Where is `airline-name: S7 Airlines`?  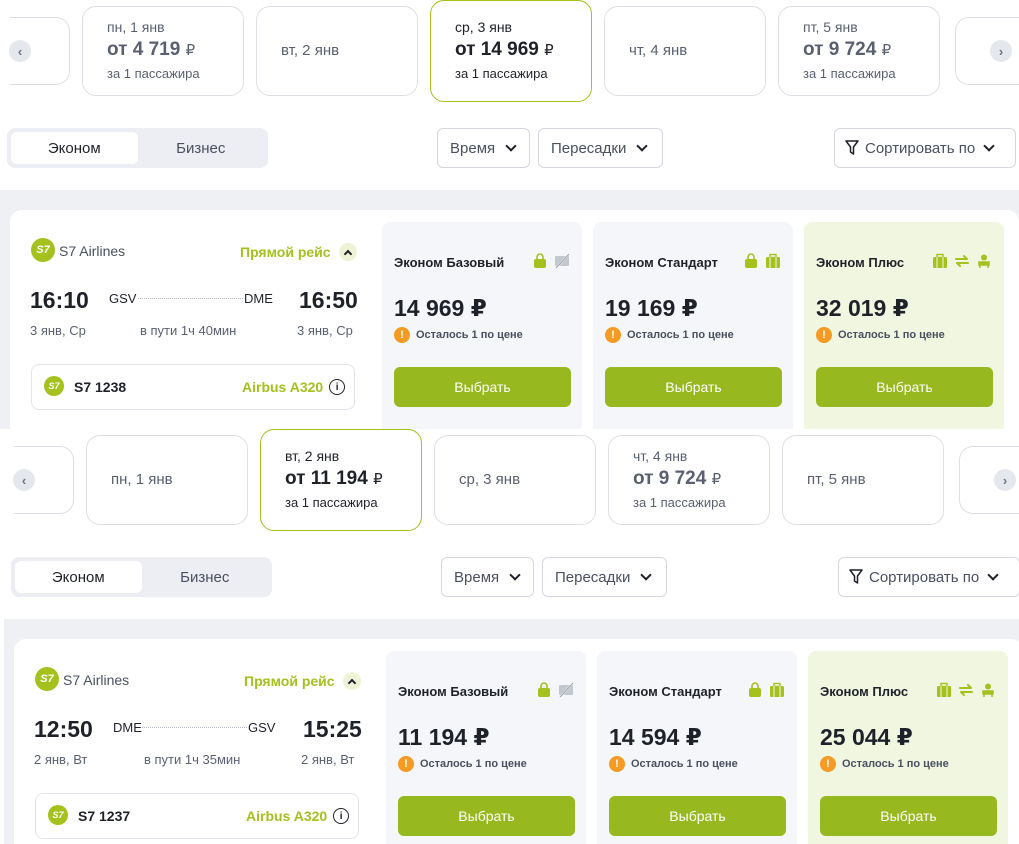
airline-name: S7 Airlines is located at coordinates (96, 680).